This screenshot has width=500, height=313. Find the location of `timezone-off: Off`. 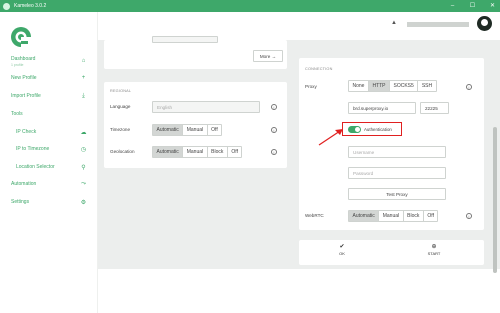

timezone-off: Off is located at coordinates (215, 130).